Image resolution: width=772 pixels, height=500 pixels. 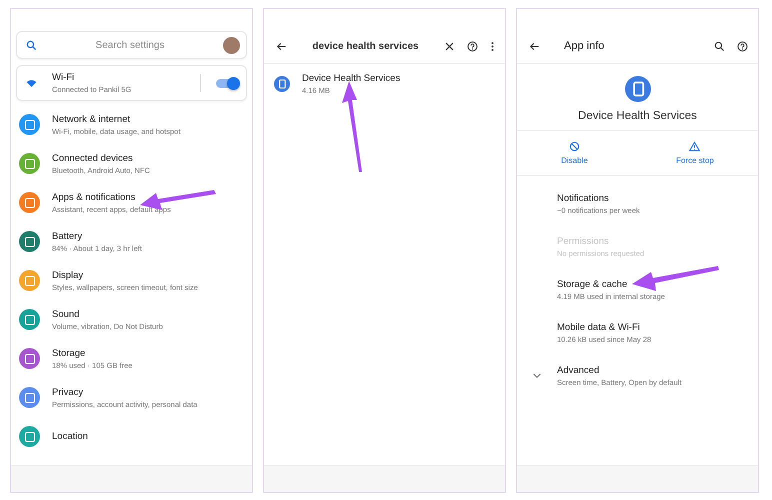 I want to click on wifi-toggle, so click(x=227, y=83).